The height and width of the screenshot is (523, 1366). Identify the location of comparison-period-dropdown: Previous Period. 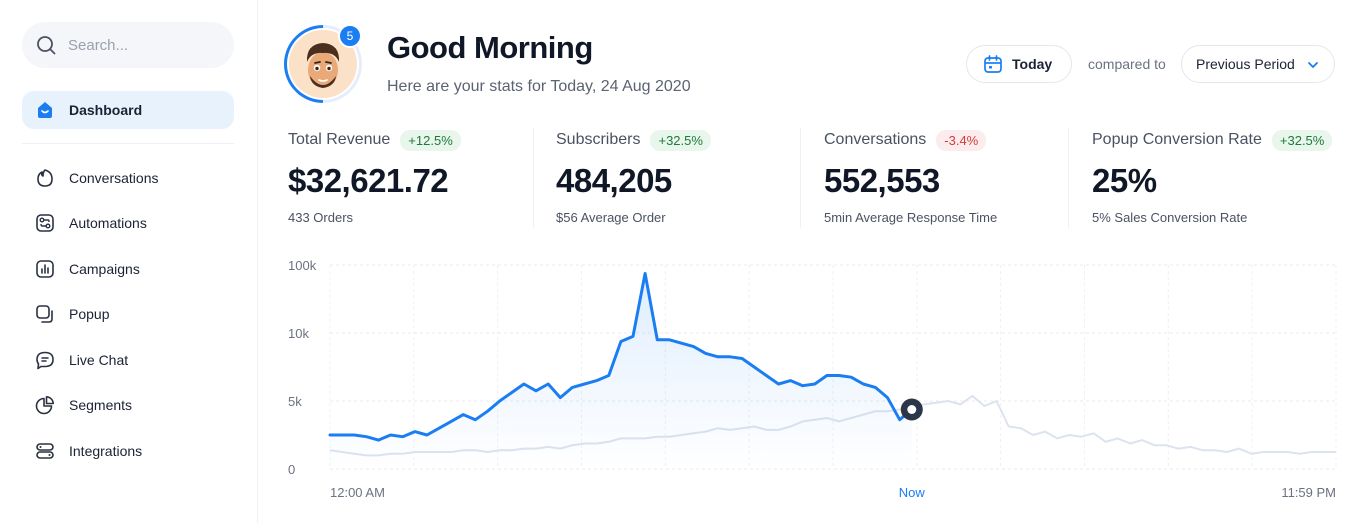
(1258, 64).